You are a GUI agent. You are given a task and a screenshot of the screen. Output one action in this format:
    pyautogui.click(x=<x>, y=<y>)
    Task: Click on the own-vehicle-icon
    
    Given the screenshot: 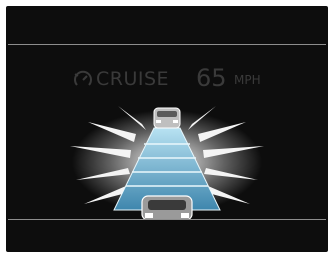 What is the action you would take?
    pyautogui.click(x=167, y=207)
    